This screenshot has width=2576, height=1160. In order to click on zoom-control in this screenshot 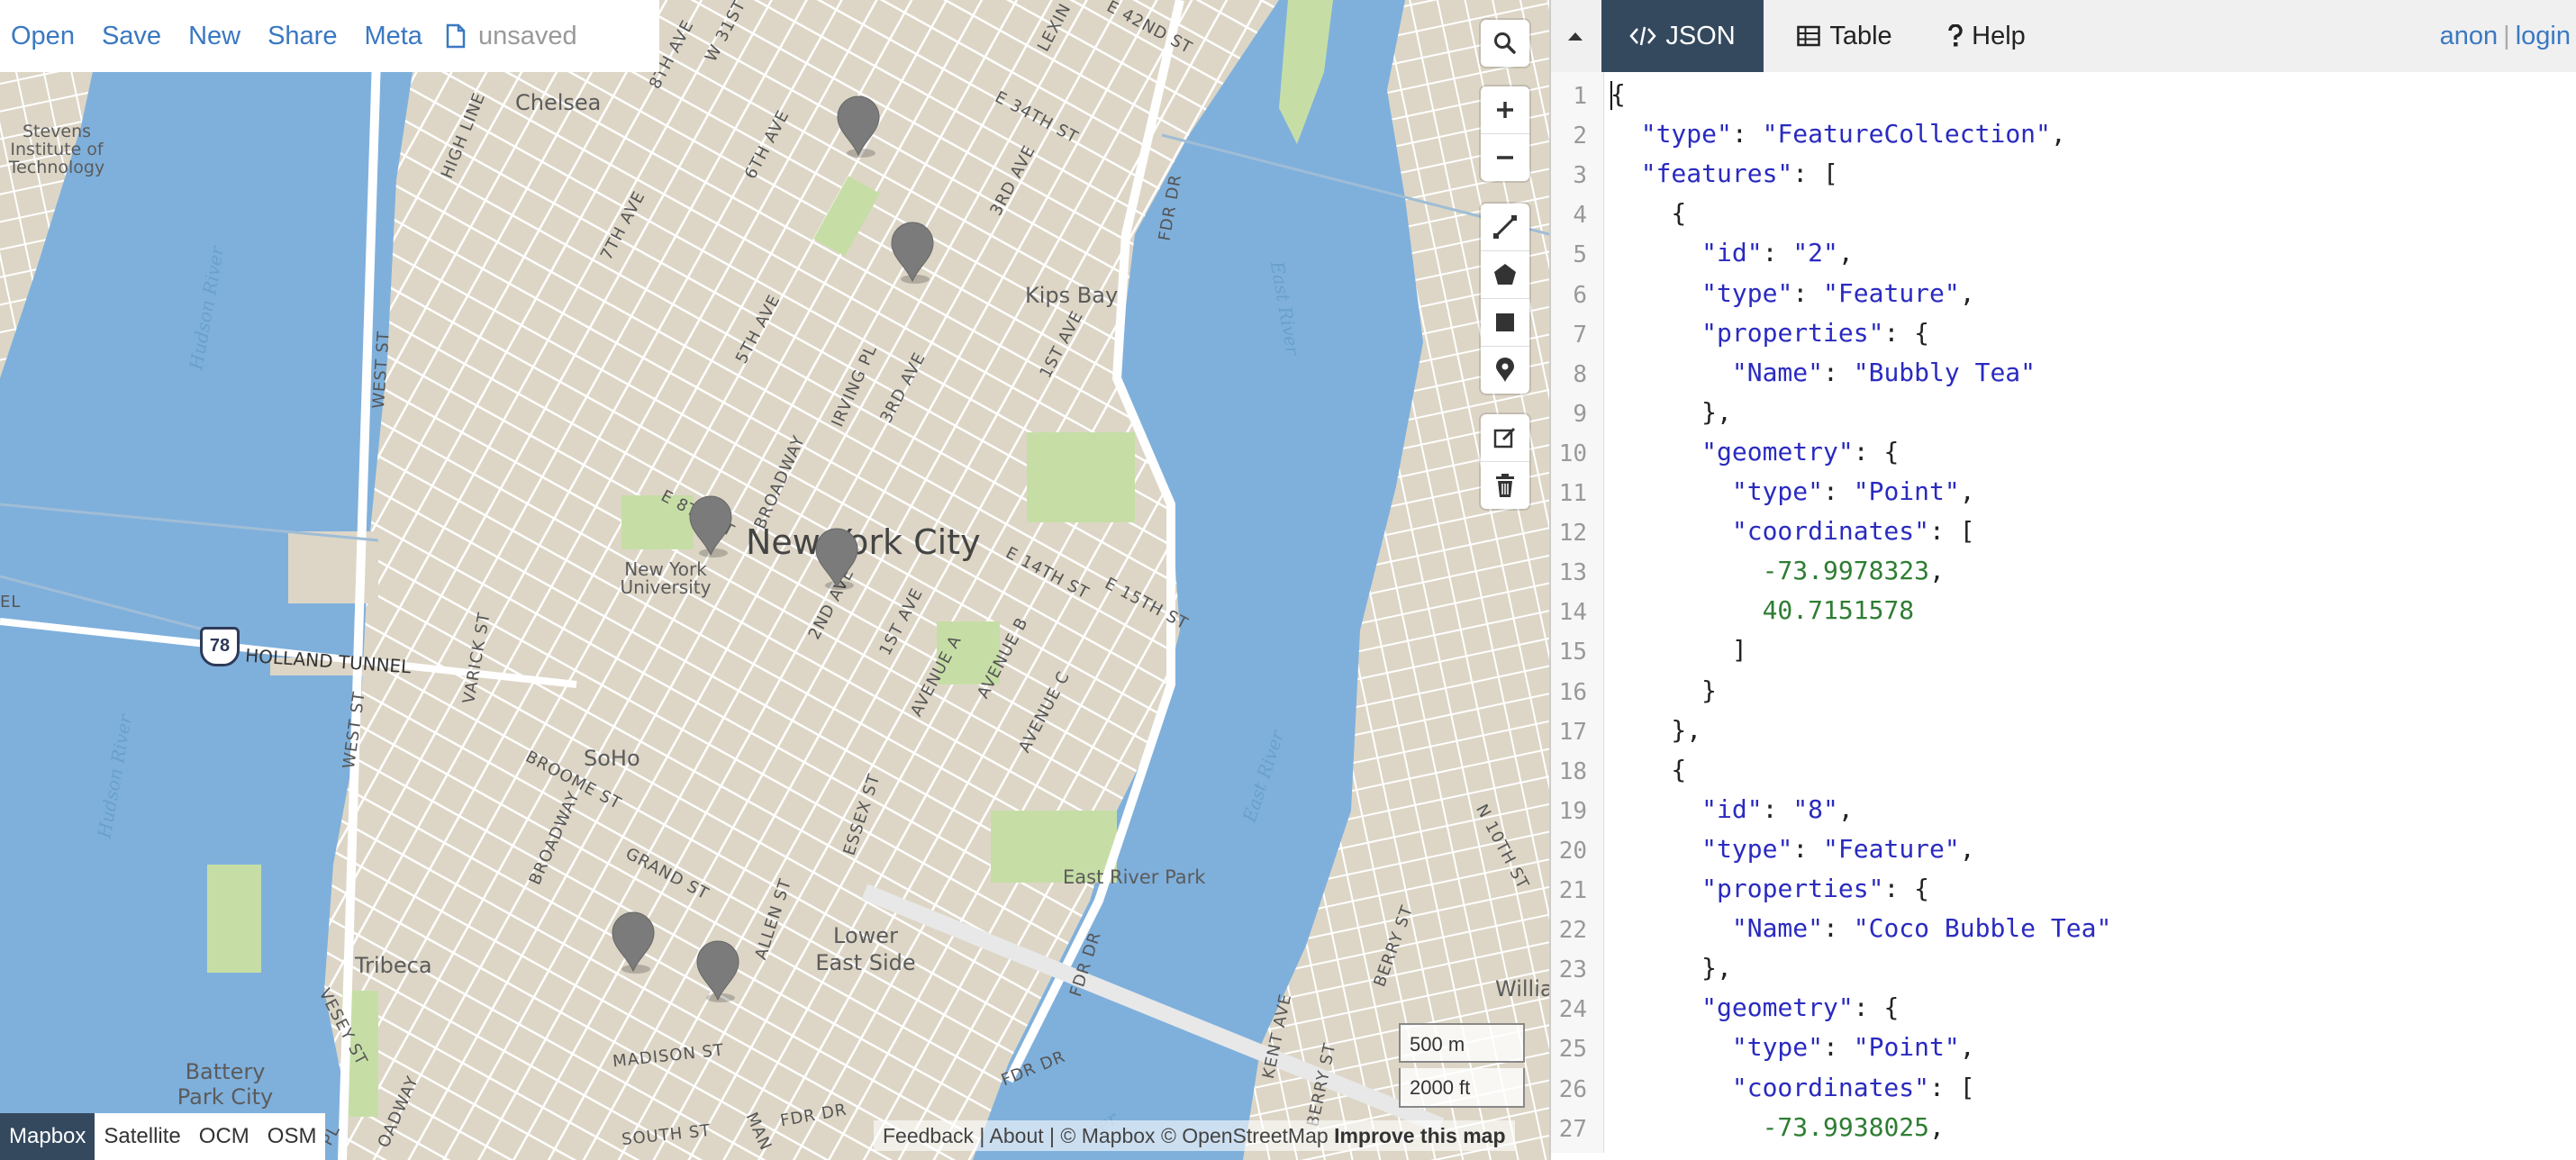, I will do `click(1505, 133)`.